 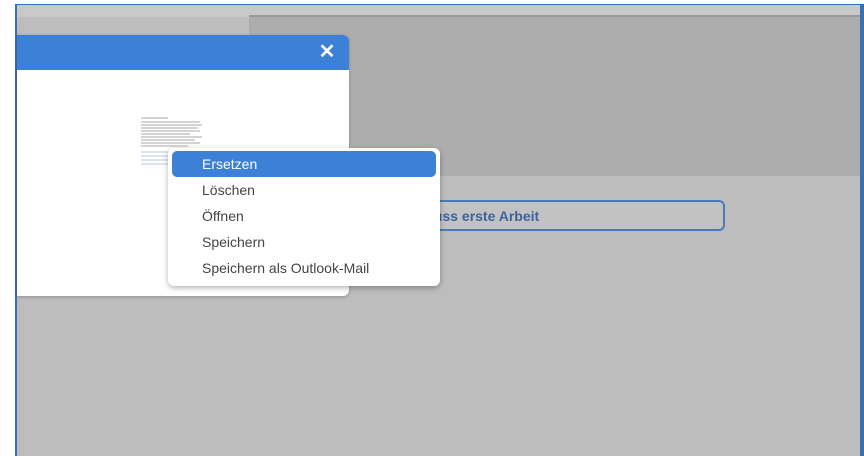 What do you see at coordinates (327, 52) in the screenshot?
I see `close-icon: ✕` at bounding box center [327, 52].